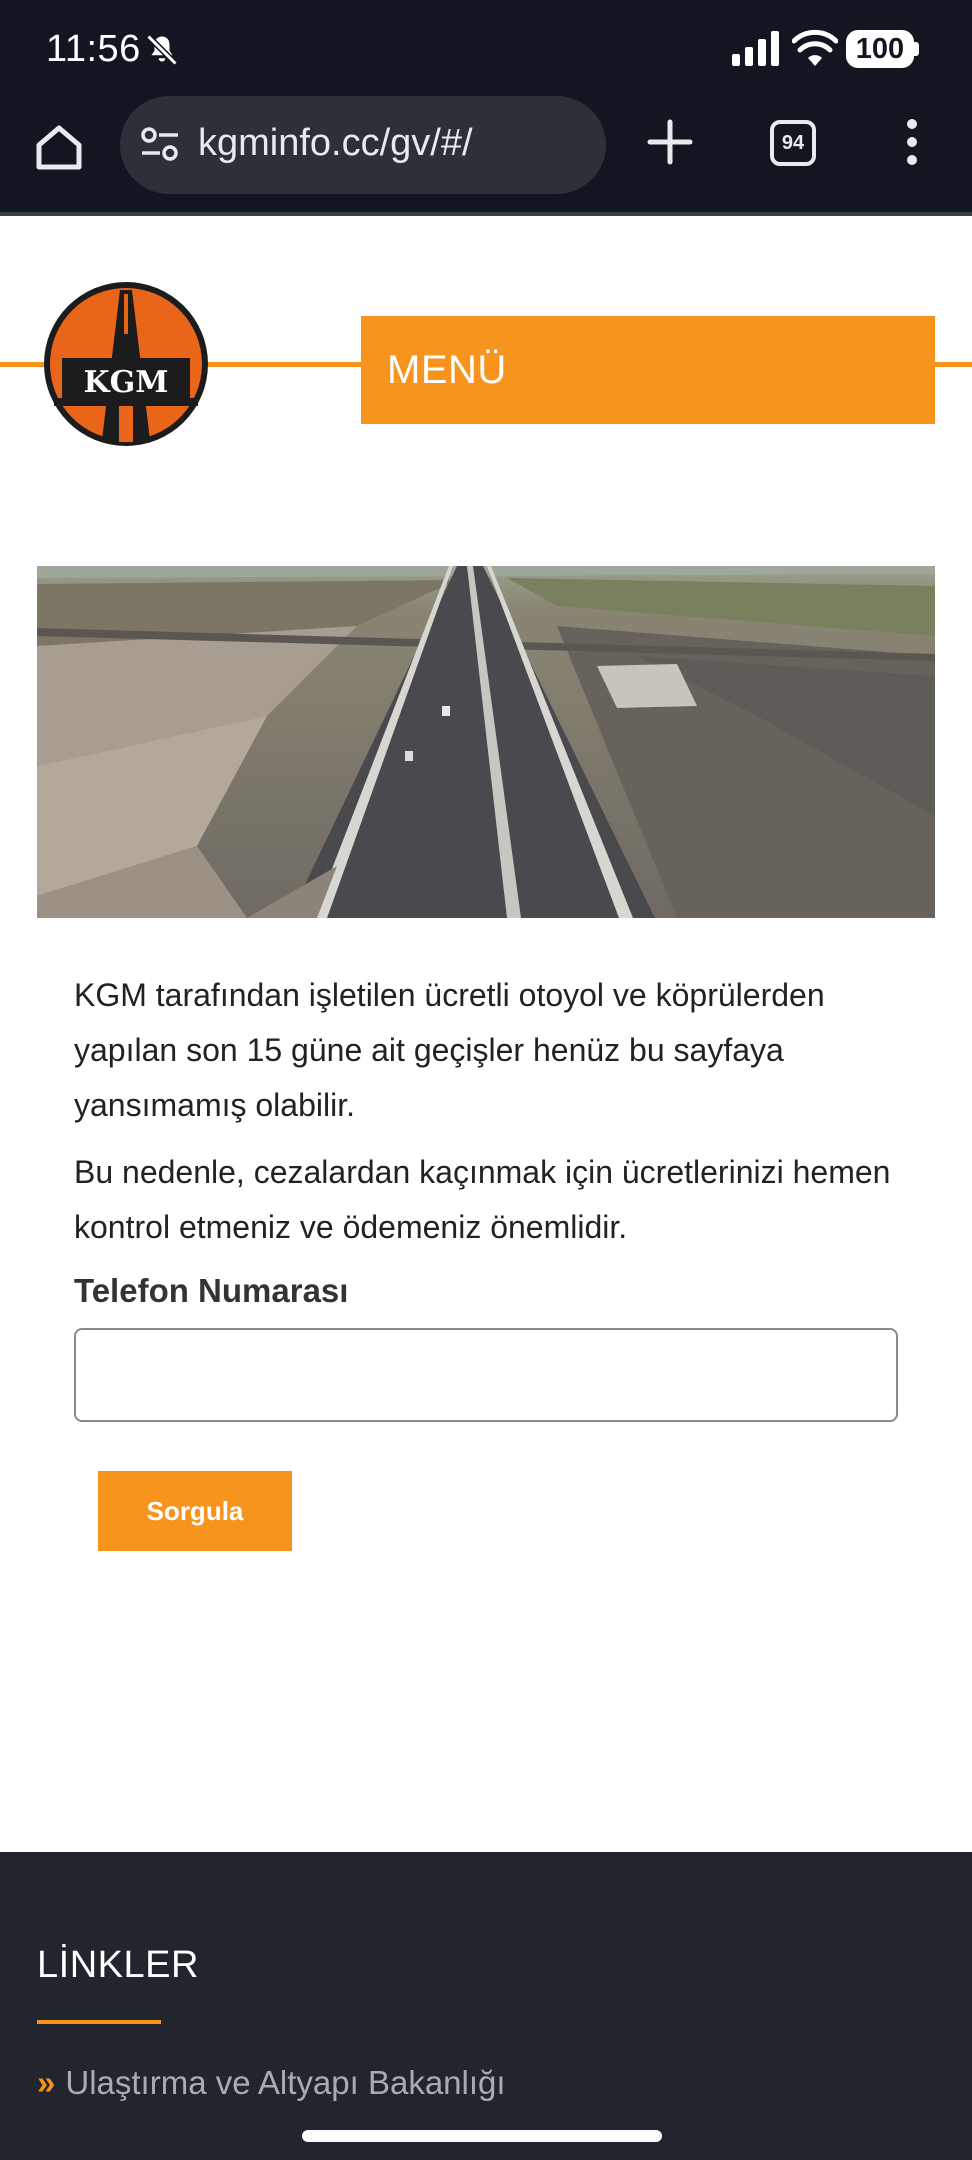 Image resolution: width=972 pixels, height=2160 pixels. I want to click on tab-switcher-button: 94, so click(793, 143).